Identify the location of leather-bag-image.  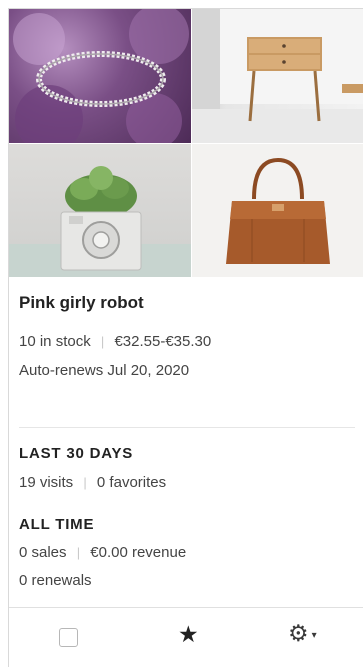
(277, 210).